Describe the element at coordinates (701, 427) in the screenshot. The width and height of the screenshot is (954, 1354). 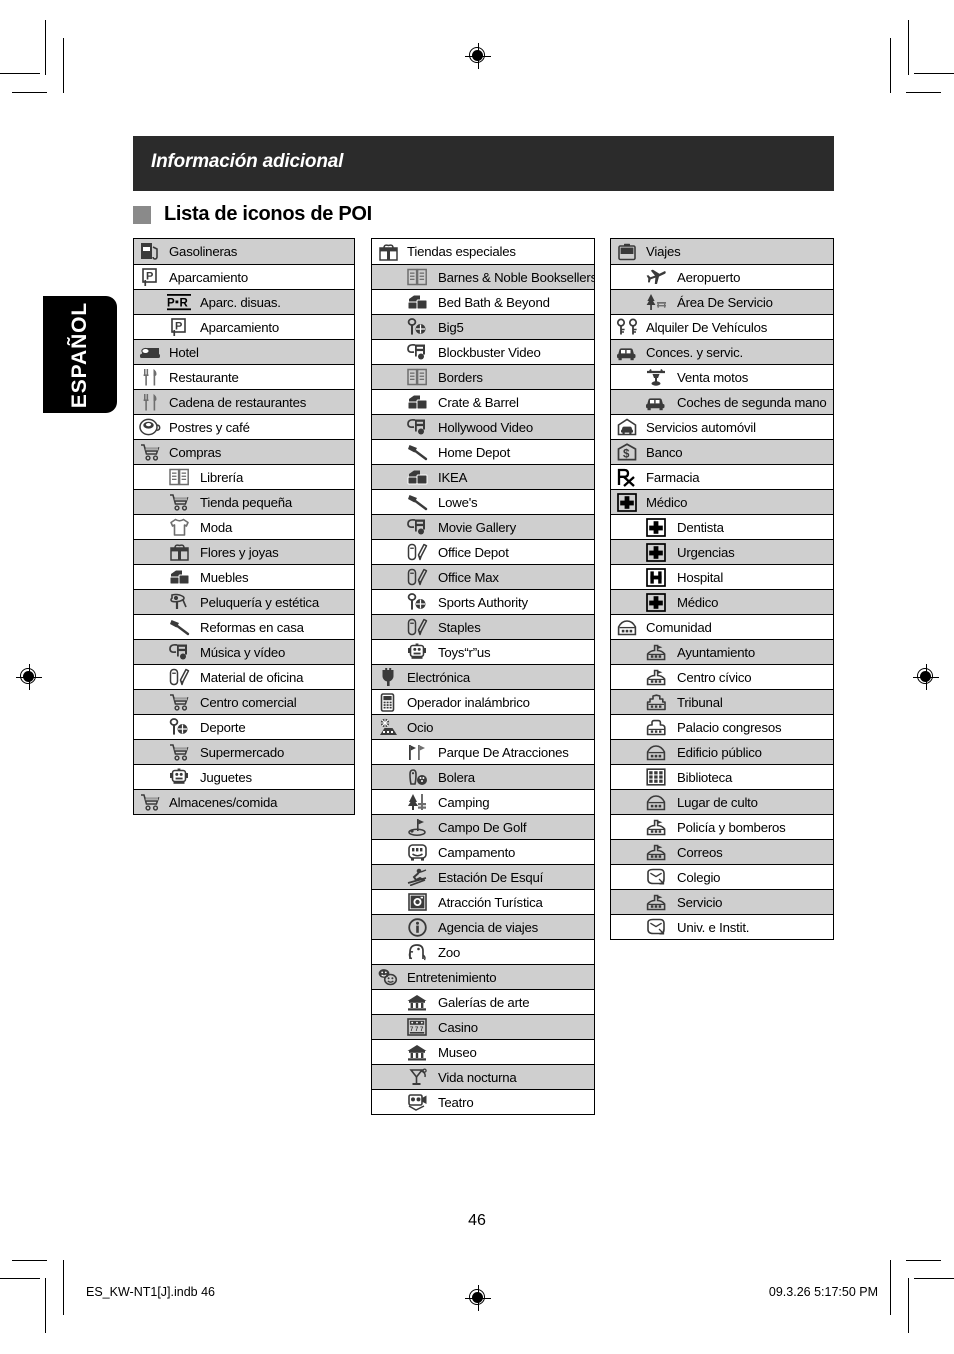
I see `poi-label: Servicios automóvil` at that location.